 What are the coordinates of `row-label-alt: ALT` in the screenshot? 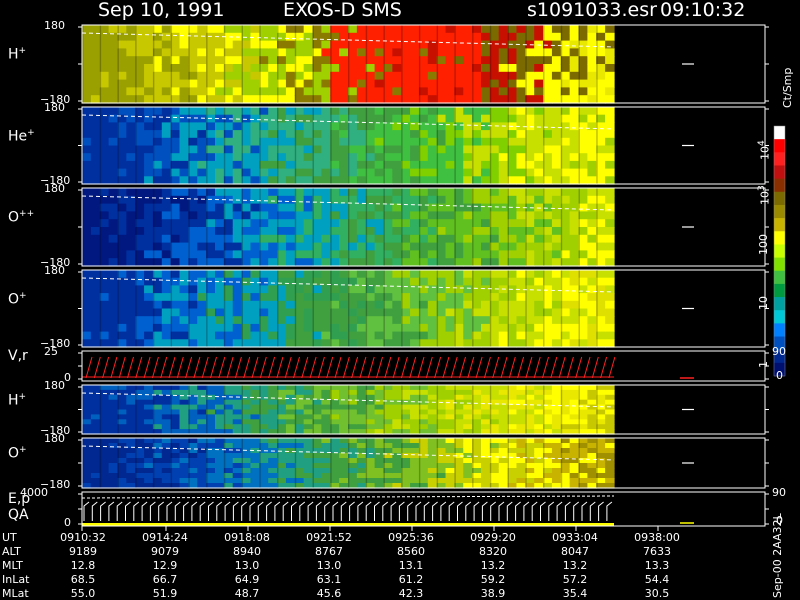 It's located at (11, 551).